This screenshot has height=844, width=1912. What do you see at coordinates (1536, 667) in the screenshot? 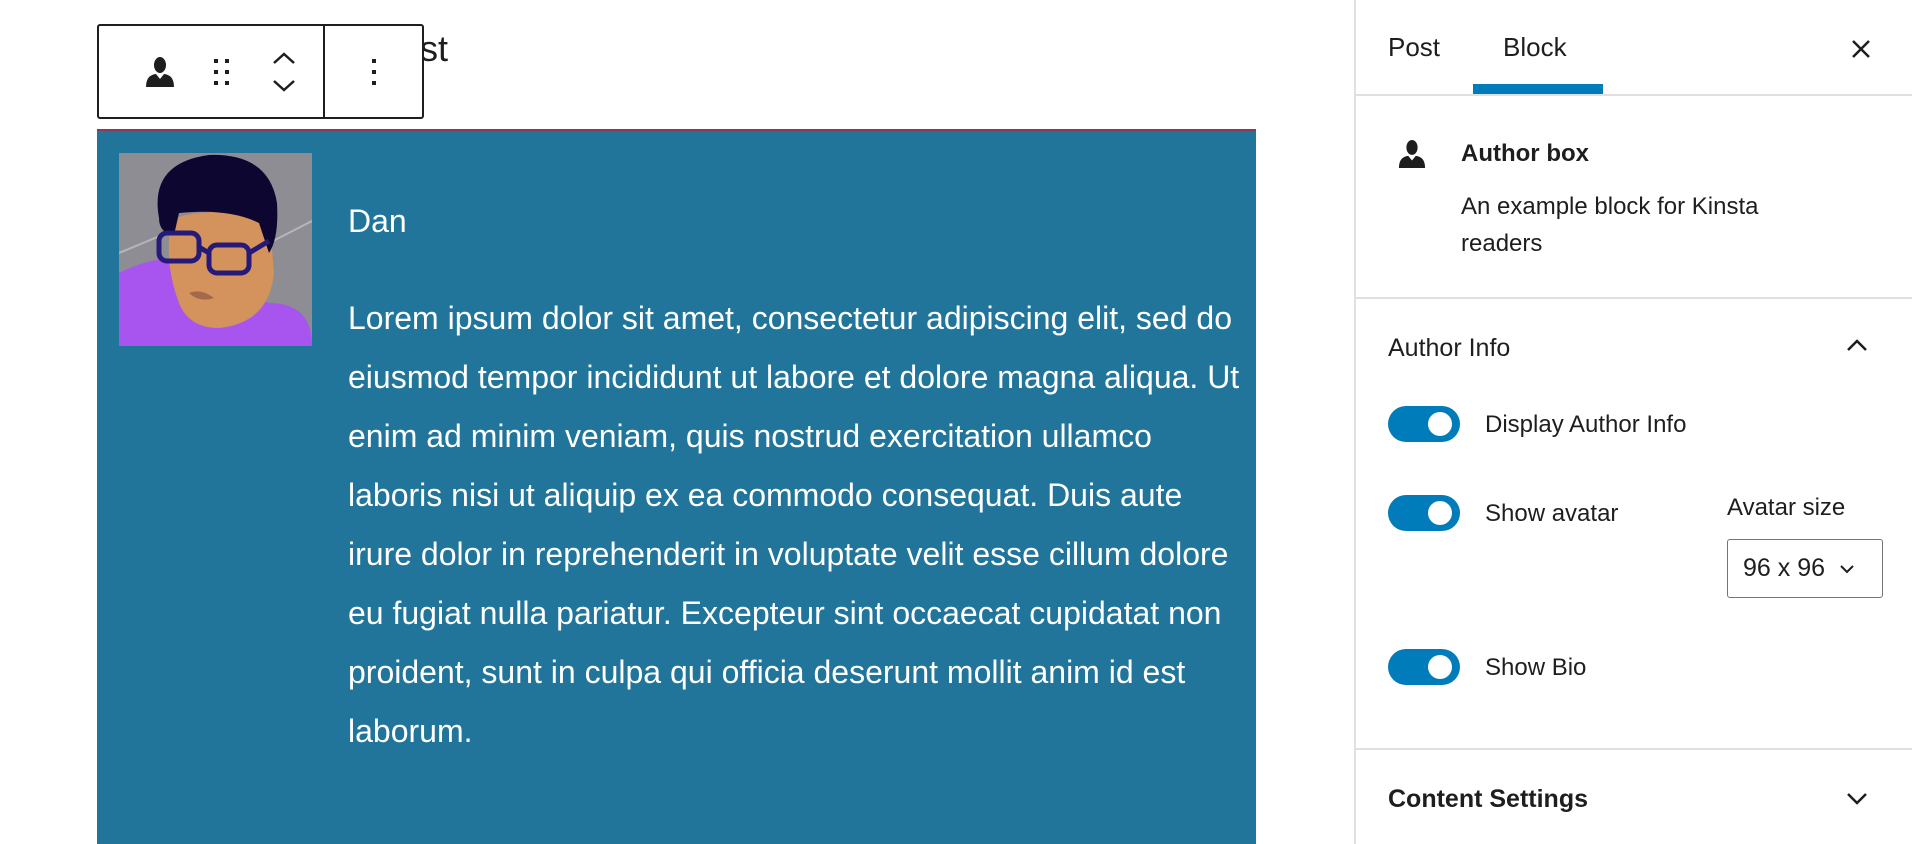
I see `show-bio-label: Show Bio` at bounding box center [1536, 667].